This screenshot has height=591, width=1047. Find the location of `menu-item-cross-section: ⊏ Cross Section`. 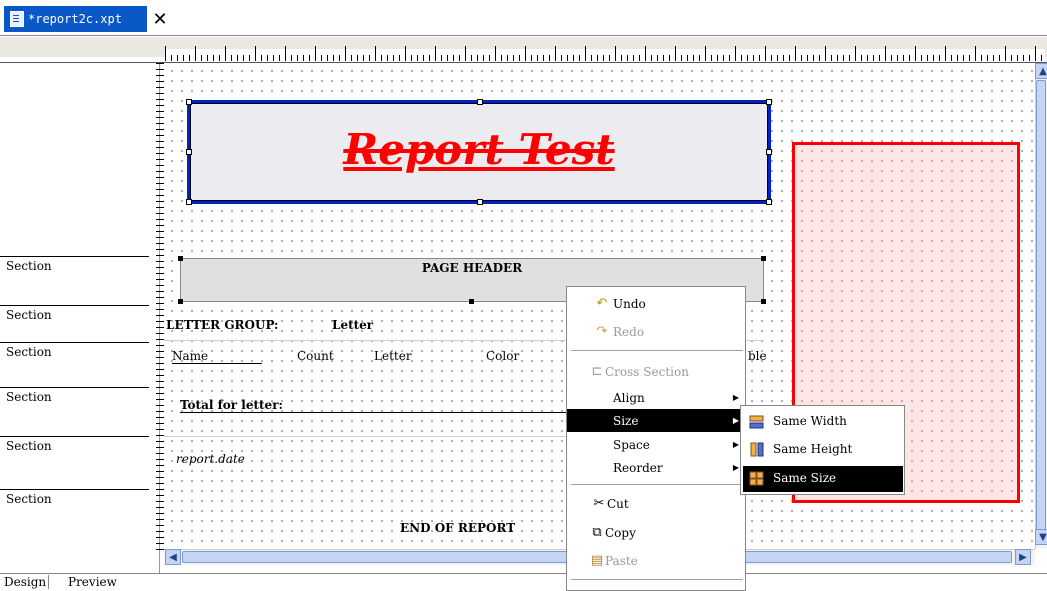

menu-item-cross-section: ⊏ Cross Section is located at coordinates (656, 371).